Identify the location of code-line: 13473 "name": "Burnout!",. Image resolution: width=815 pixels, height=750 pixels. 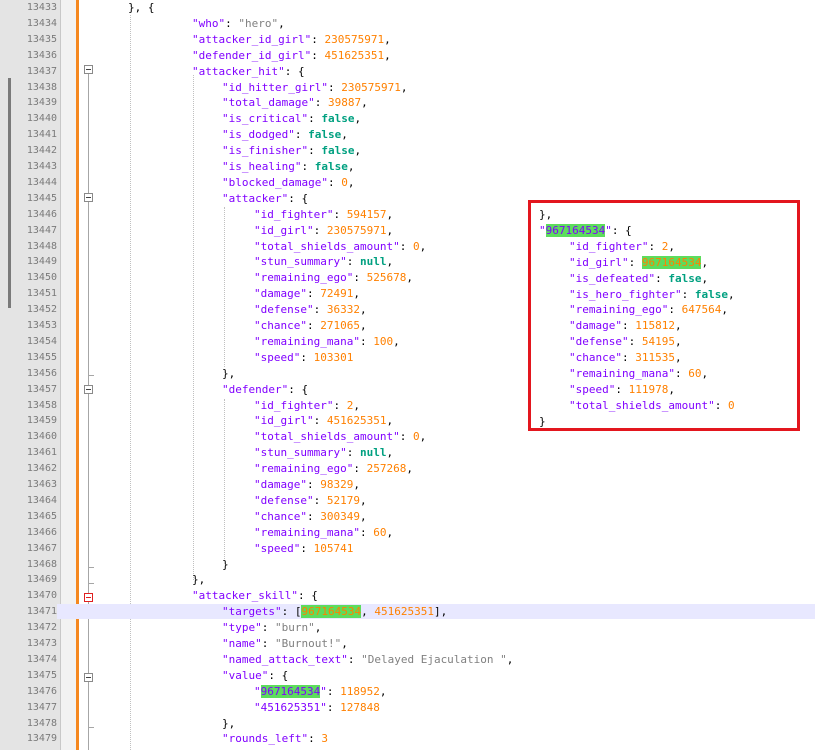
(407, 643).